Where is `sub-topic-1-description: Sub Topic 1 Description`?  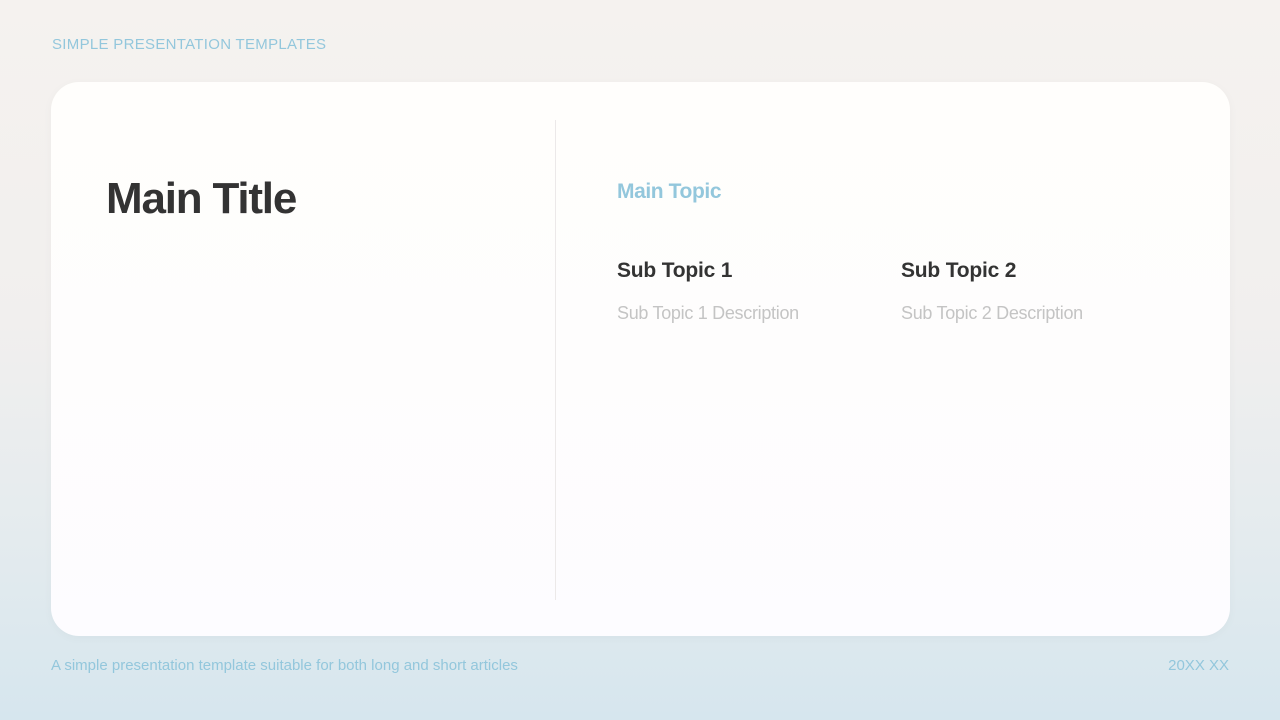
sub-topic-1-description: Sub Topic 1 Description is located at coordinates (708, 313).